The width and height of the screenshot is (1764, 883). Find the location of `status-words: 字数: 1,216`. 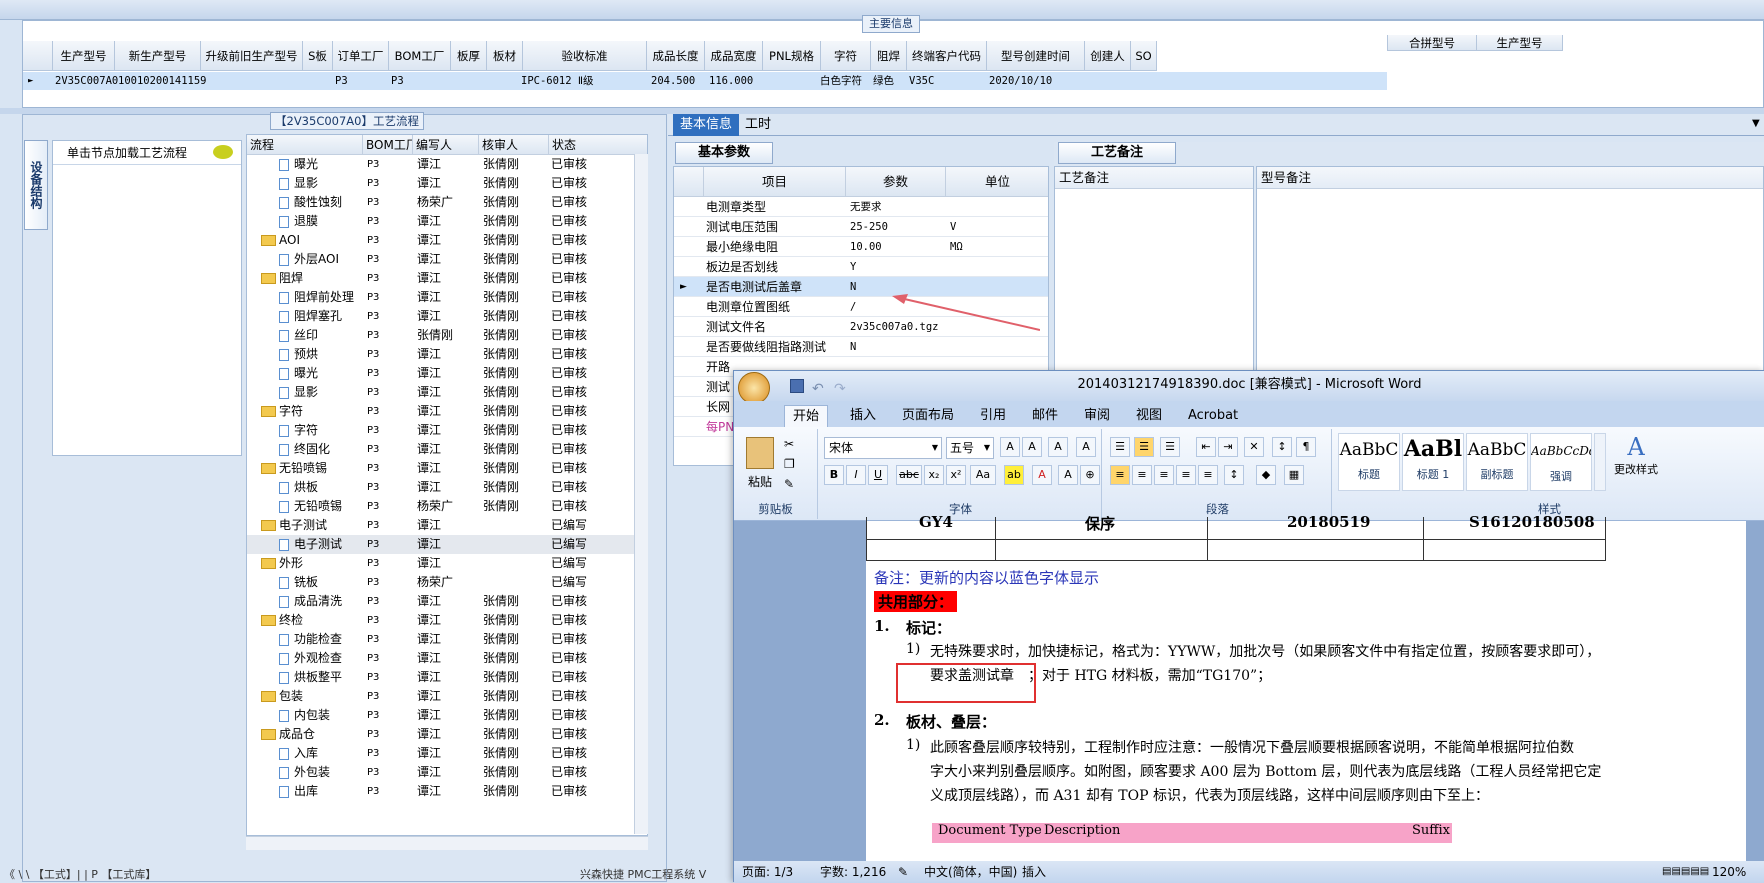

status-words: 字数: 1,216 is located at coordinates (853, 872).